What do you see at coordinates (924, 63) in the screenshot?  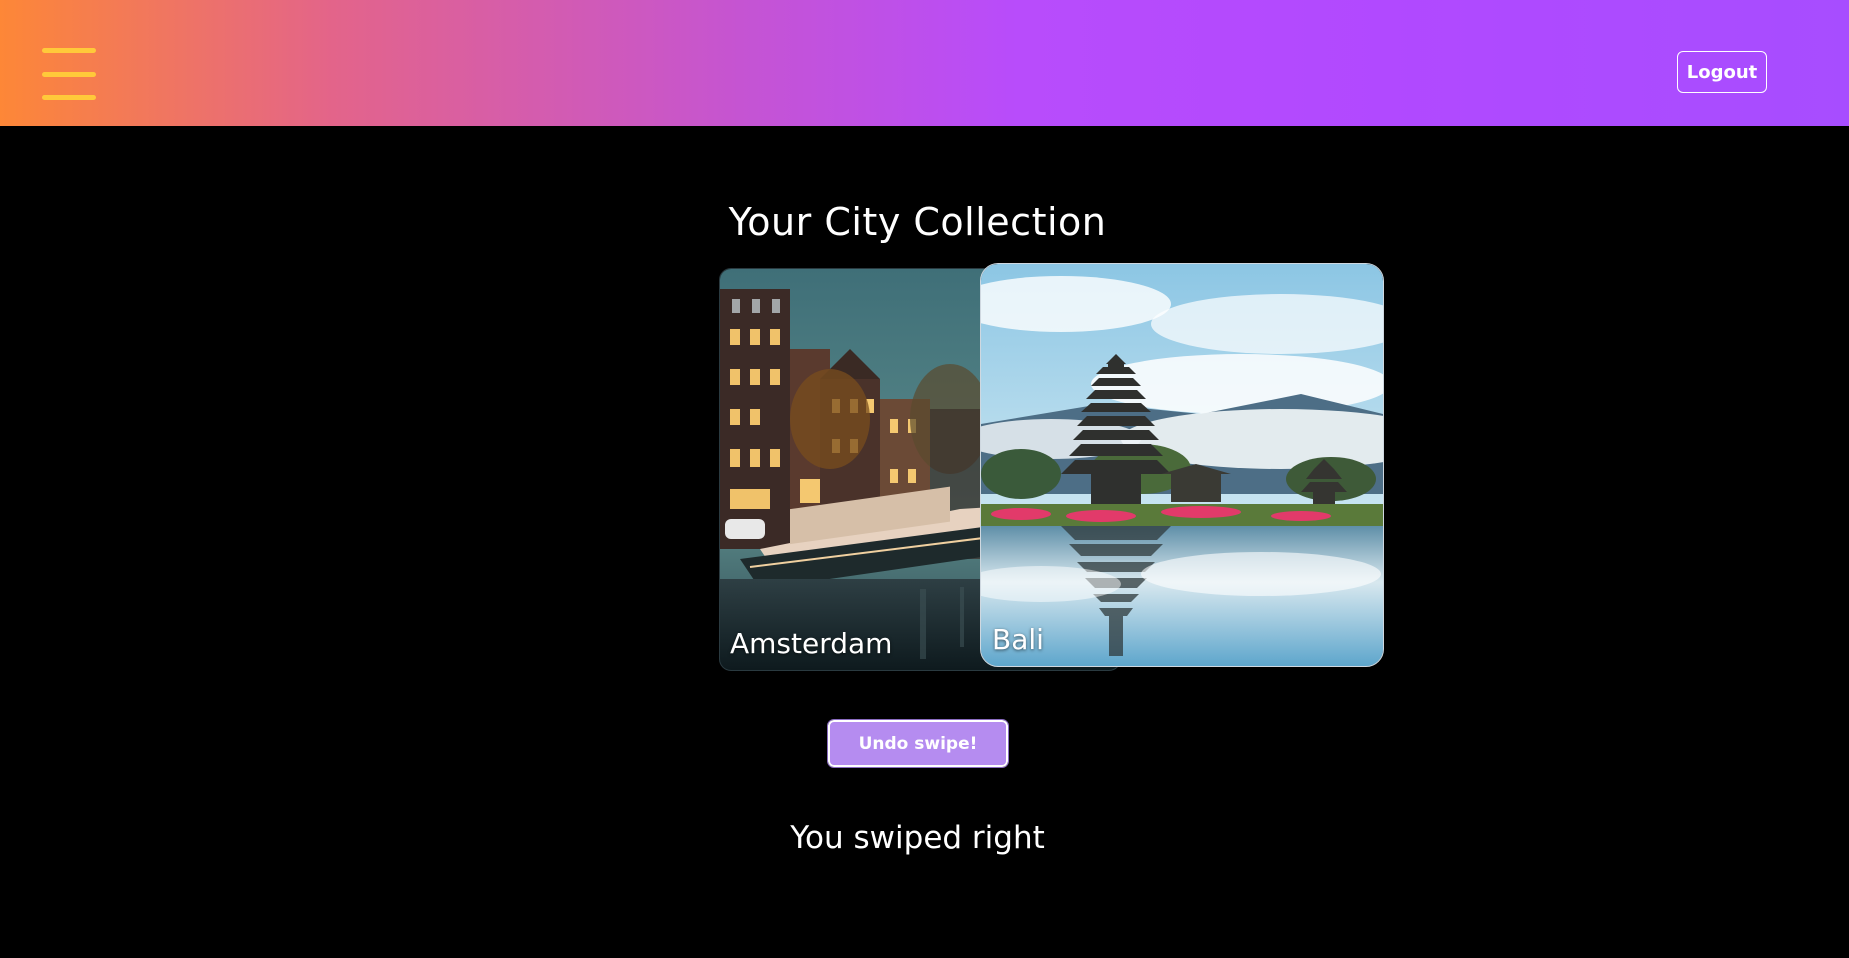 I see `top-header: Logout` at bounding box center [924, 63].